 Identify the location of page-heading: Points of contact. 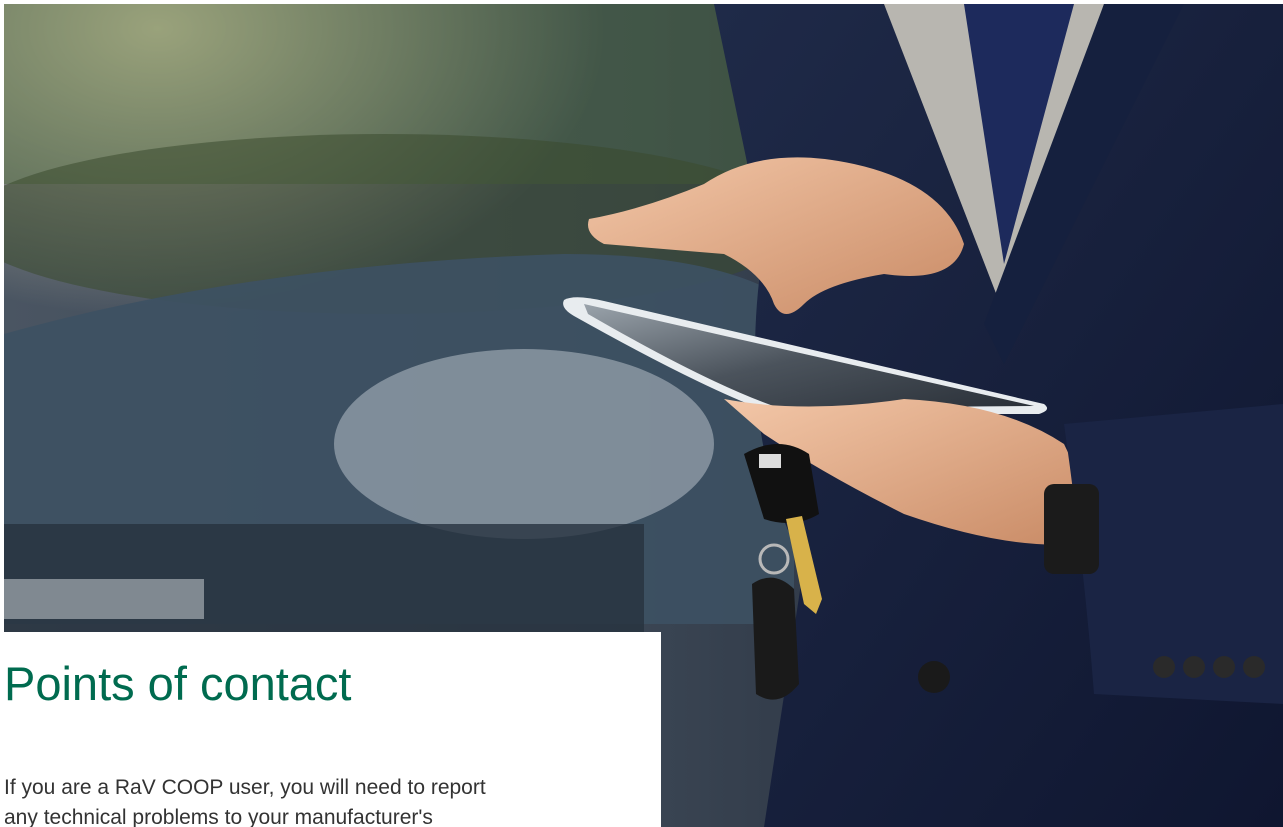
(178, 683).